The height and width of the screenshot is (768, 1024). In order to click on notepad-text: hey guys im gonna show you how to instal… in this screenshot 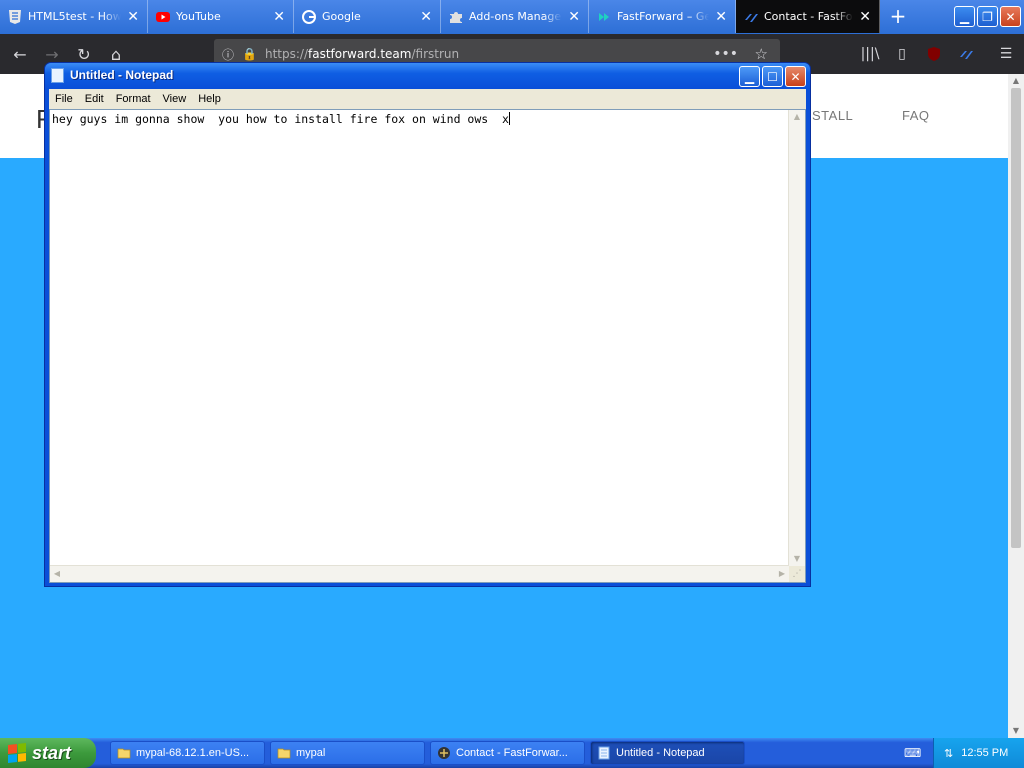, I will do `click(280, 119)`.